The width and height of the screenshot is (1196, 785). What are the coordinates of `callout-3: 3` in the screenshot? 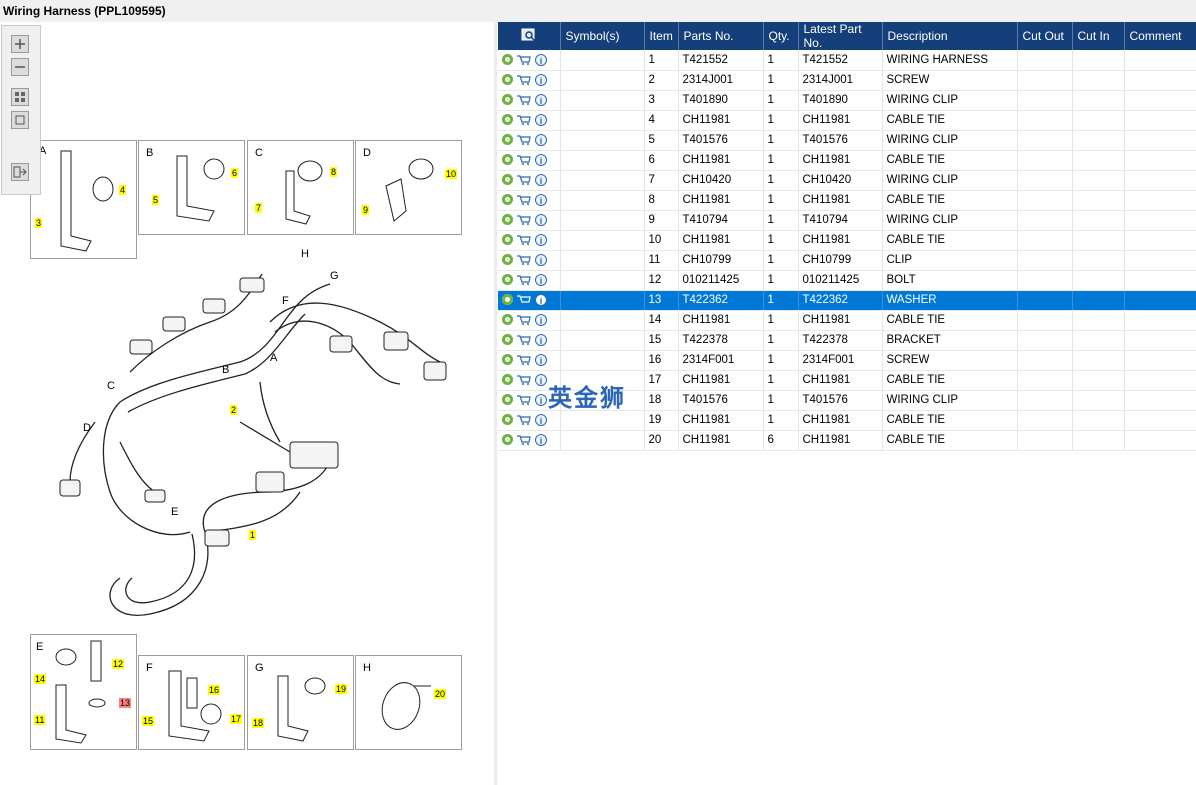 It's located at (39, 223).